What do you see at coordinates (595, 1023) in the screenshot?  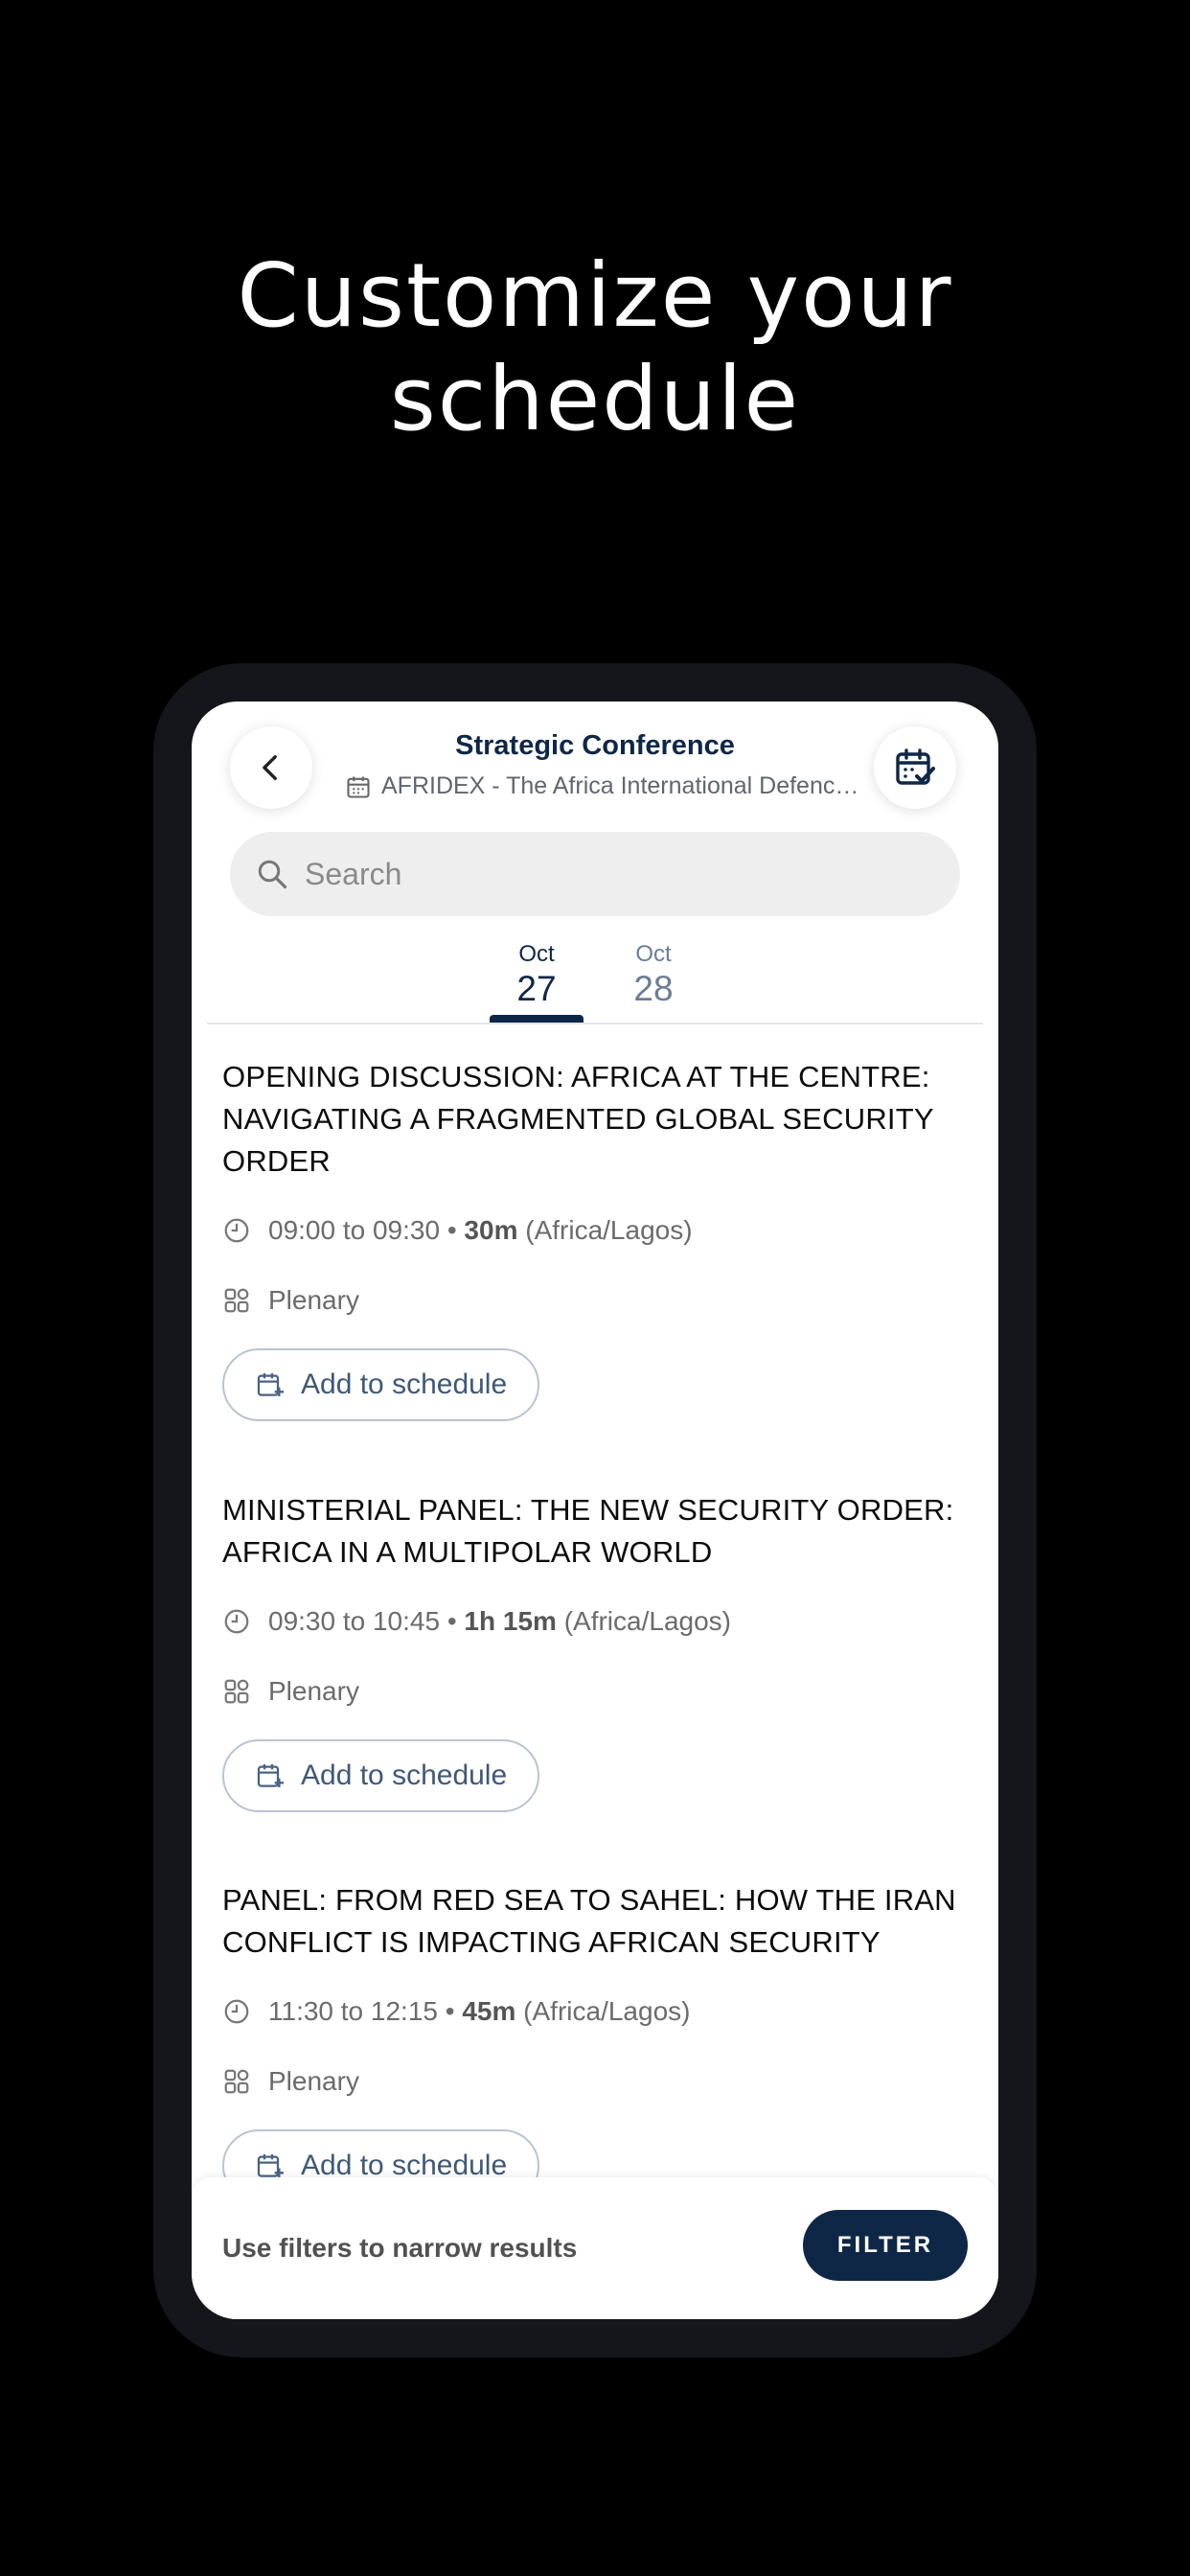 I see `tab-divider` at bounding box center [595, 1023].